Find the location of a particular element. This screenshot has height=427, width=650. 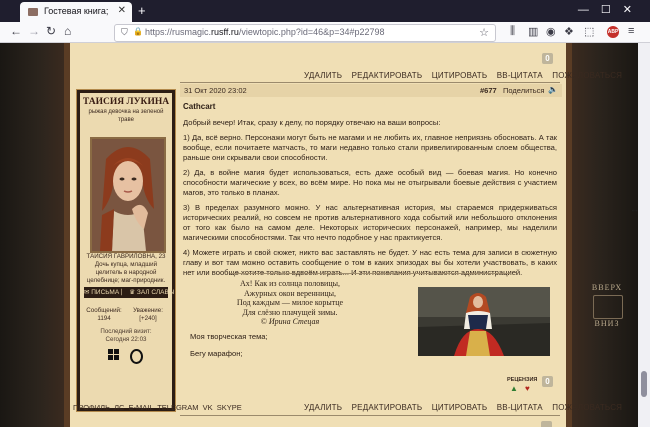

pm-link: ЛС is located at coordinates (119, 407).